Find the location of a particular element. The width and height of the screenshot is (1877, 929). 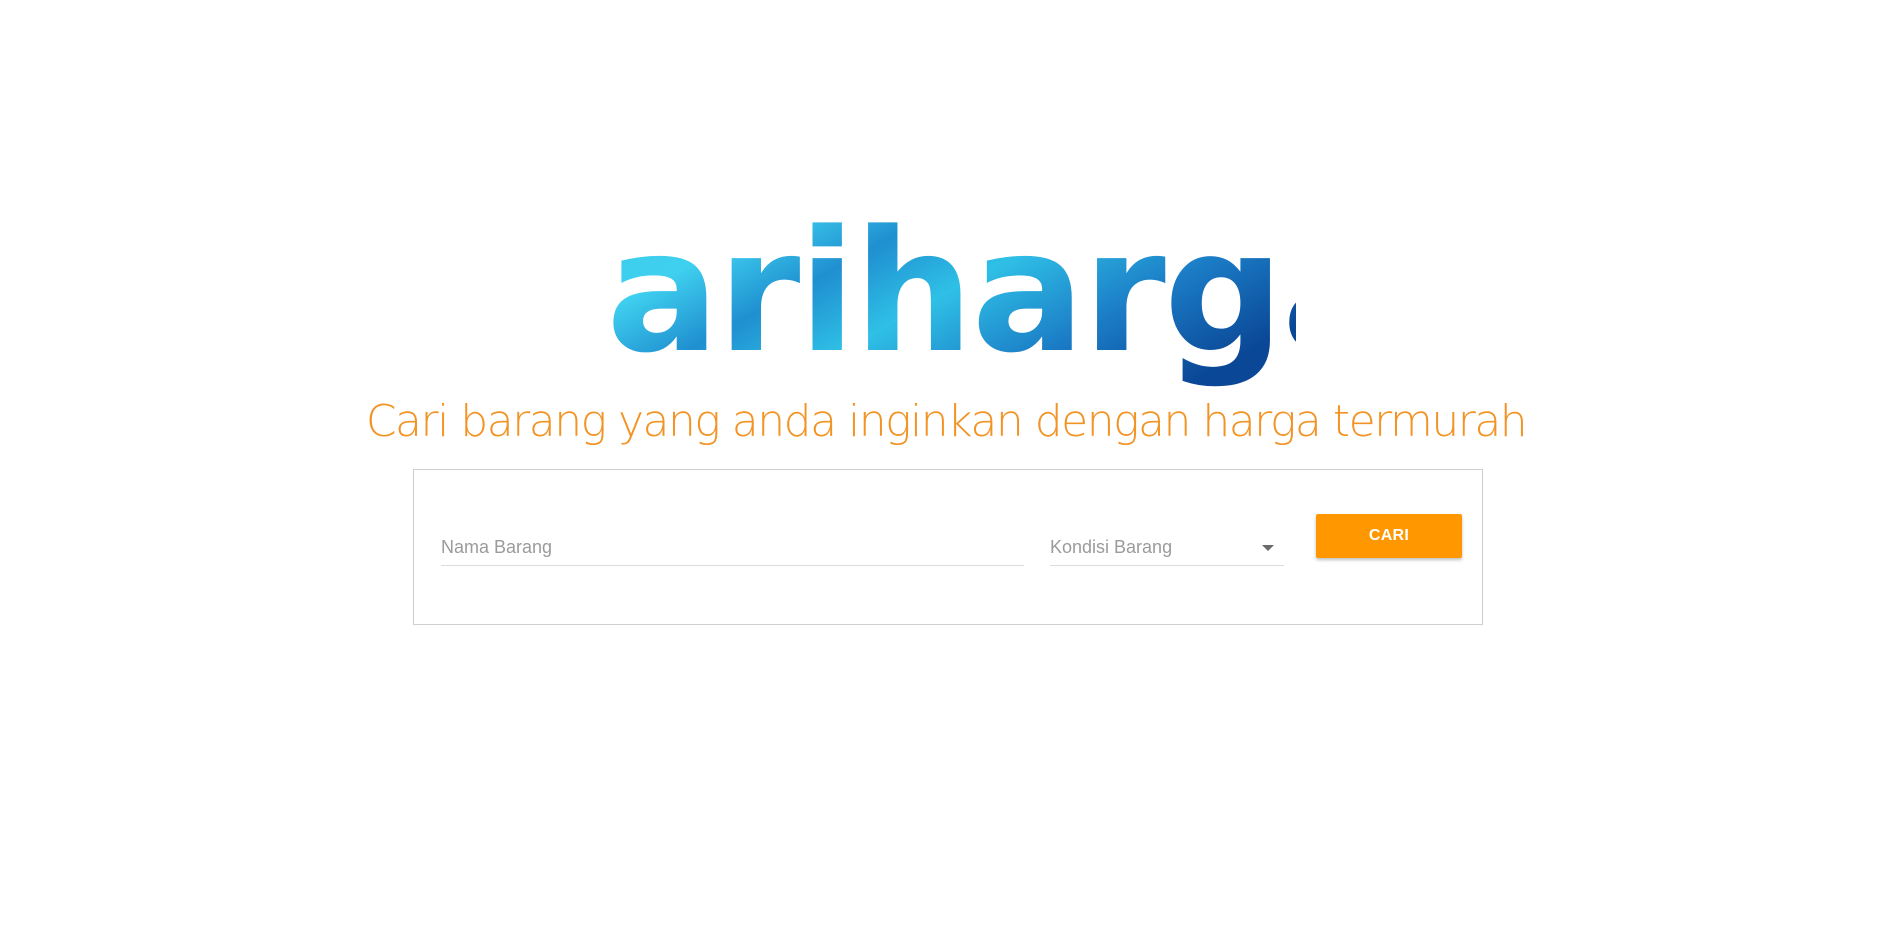

caret-down-icon is located at coordinates (1268, 548).